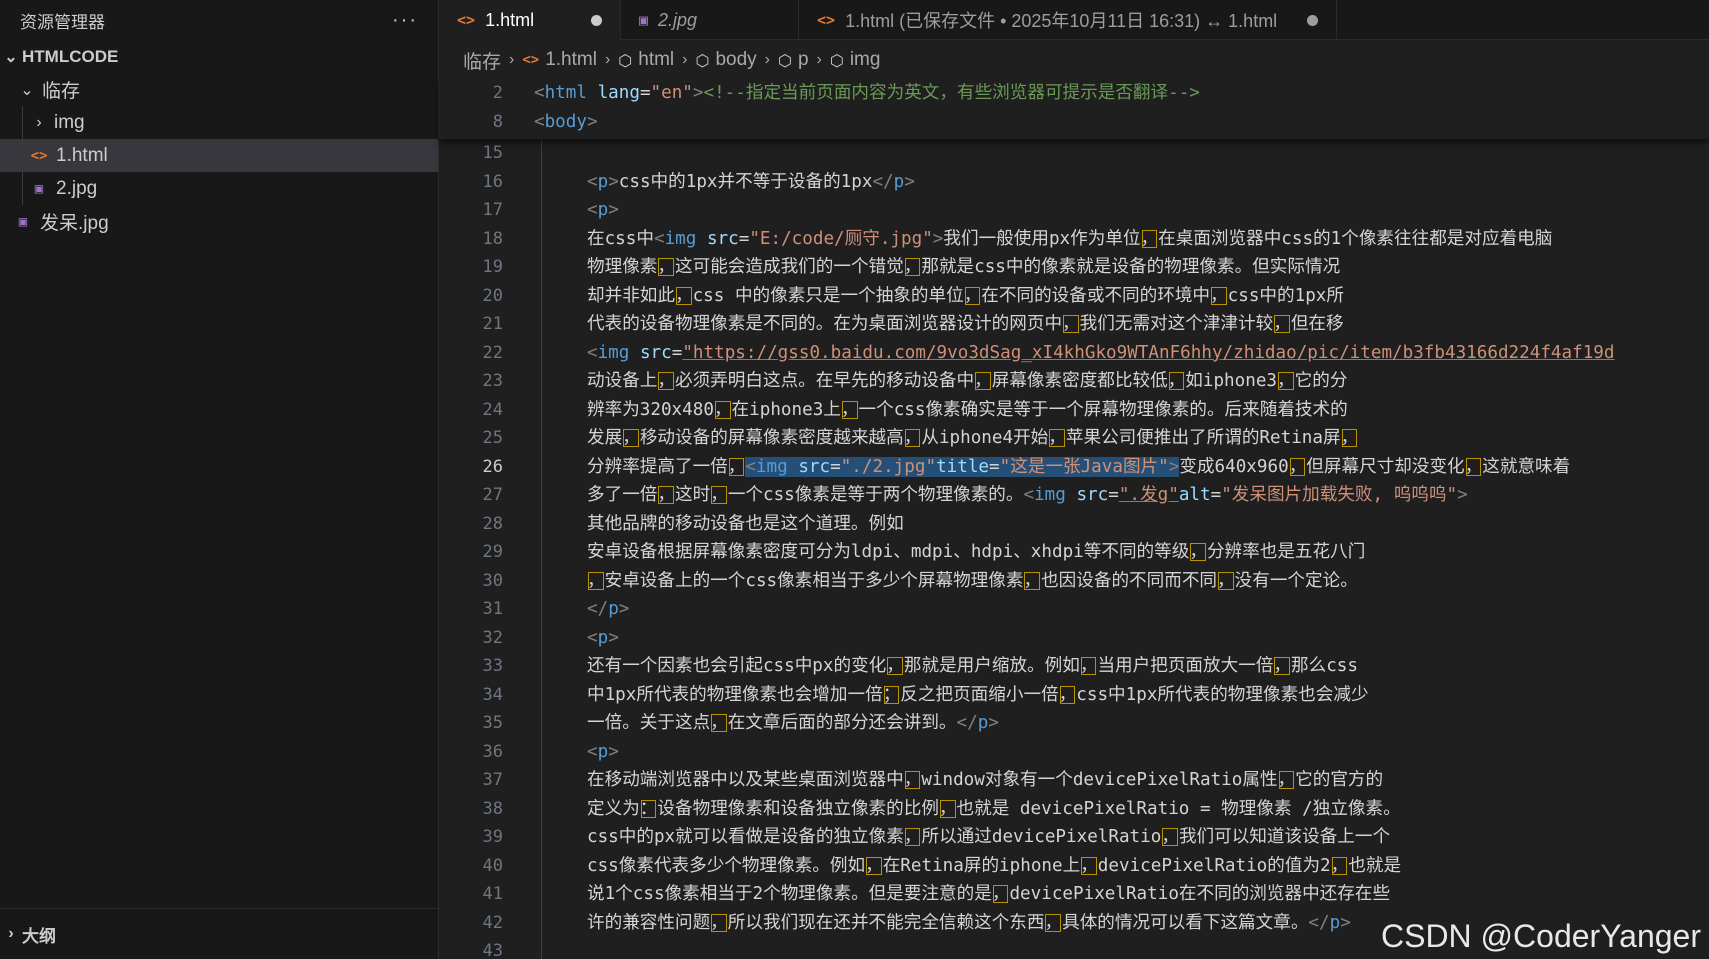 This screenshot has height=959, width=1709. Describe the element at coordinates (793, 723) in the screenshot. I see `code-text: 一倍。关于这点，在文章后面的部分还会讲到。</p>` at that location.